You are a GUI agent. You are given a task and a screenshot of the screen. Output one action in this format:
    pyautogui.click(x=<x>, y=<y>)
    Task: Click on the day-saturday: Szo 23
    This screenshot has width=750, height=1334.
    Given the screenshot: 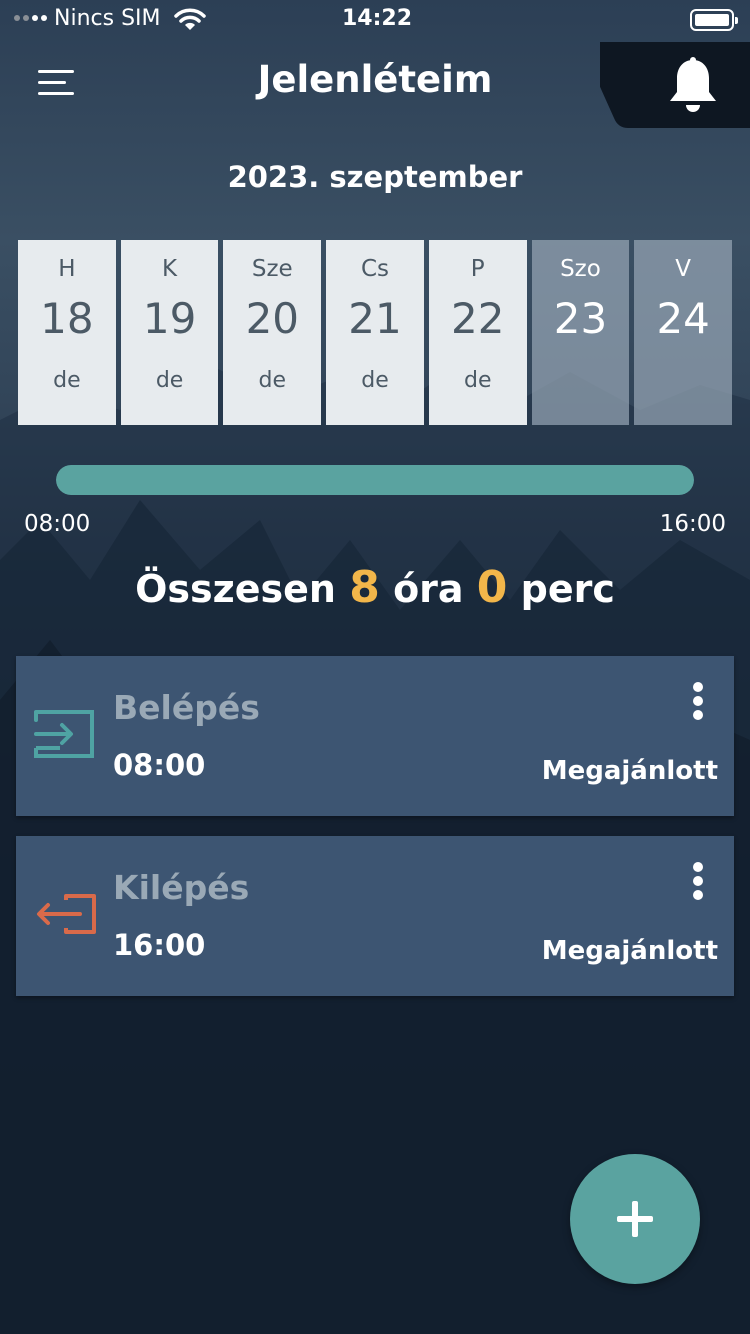 What is the action you would take?
    pyautogui.click(x=580, y=332)
    